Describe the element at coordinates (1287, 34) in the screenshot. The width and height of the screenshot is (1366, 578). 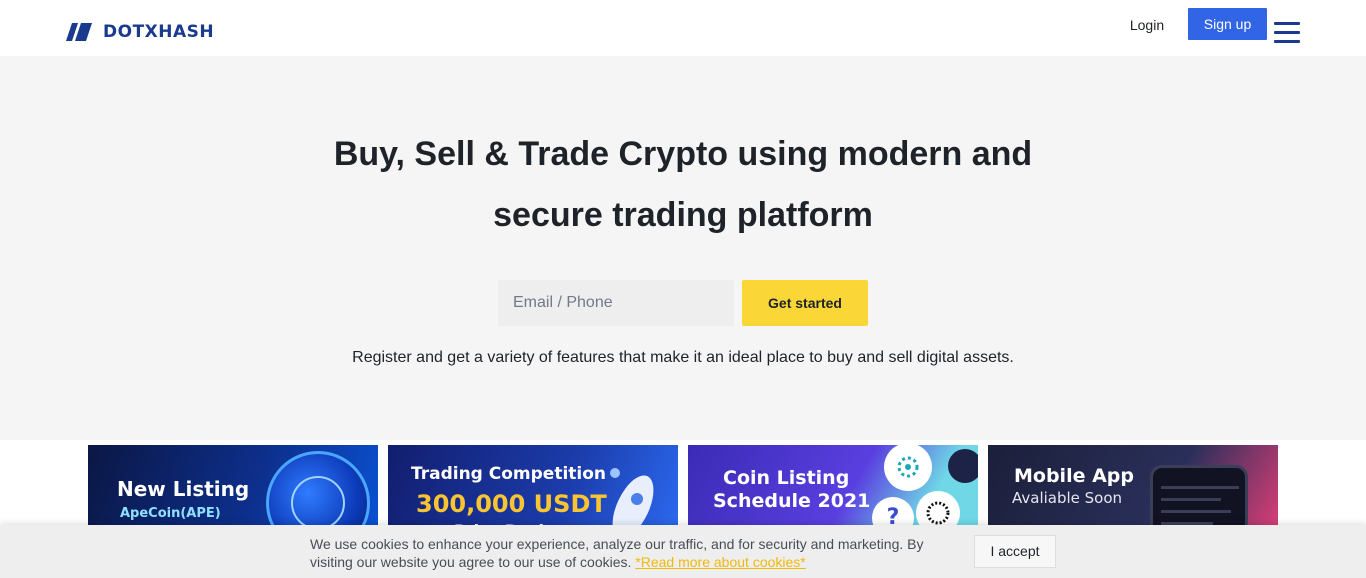
I see `hamburger-menu-icon` at that location.